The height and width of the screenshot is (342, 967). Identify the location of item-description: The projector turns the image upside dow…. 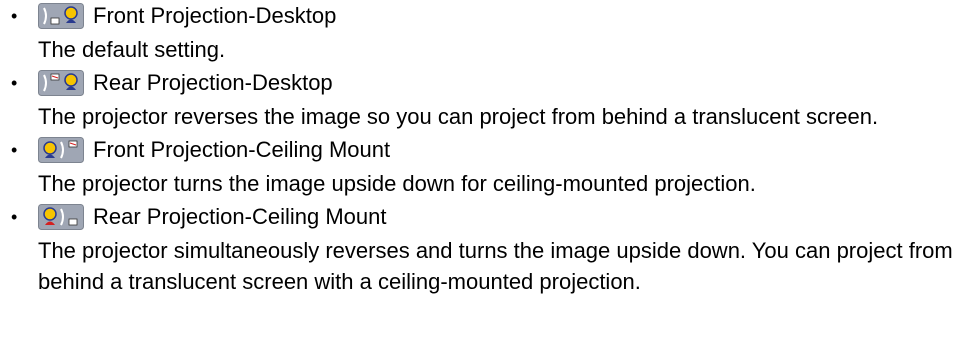
(397, 183).